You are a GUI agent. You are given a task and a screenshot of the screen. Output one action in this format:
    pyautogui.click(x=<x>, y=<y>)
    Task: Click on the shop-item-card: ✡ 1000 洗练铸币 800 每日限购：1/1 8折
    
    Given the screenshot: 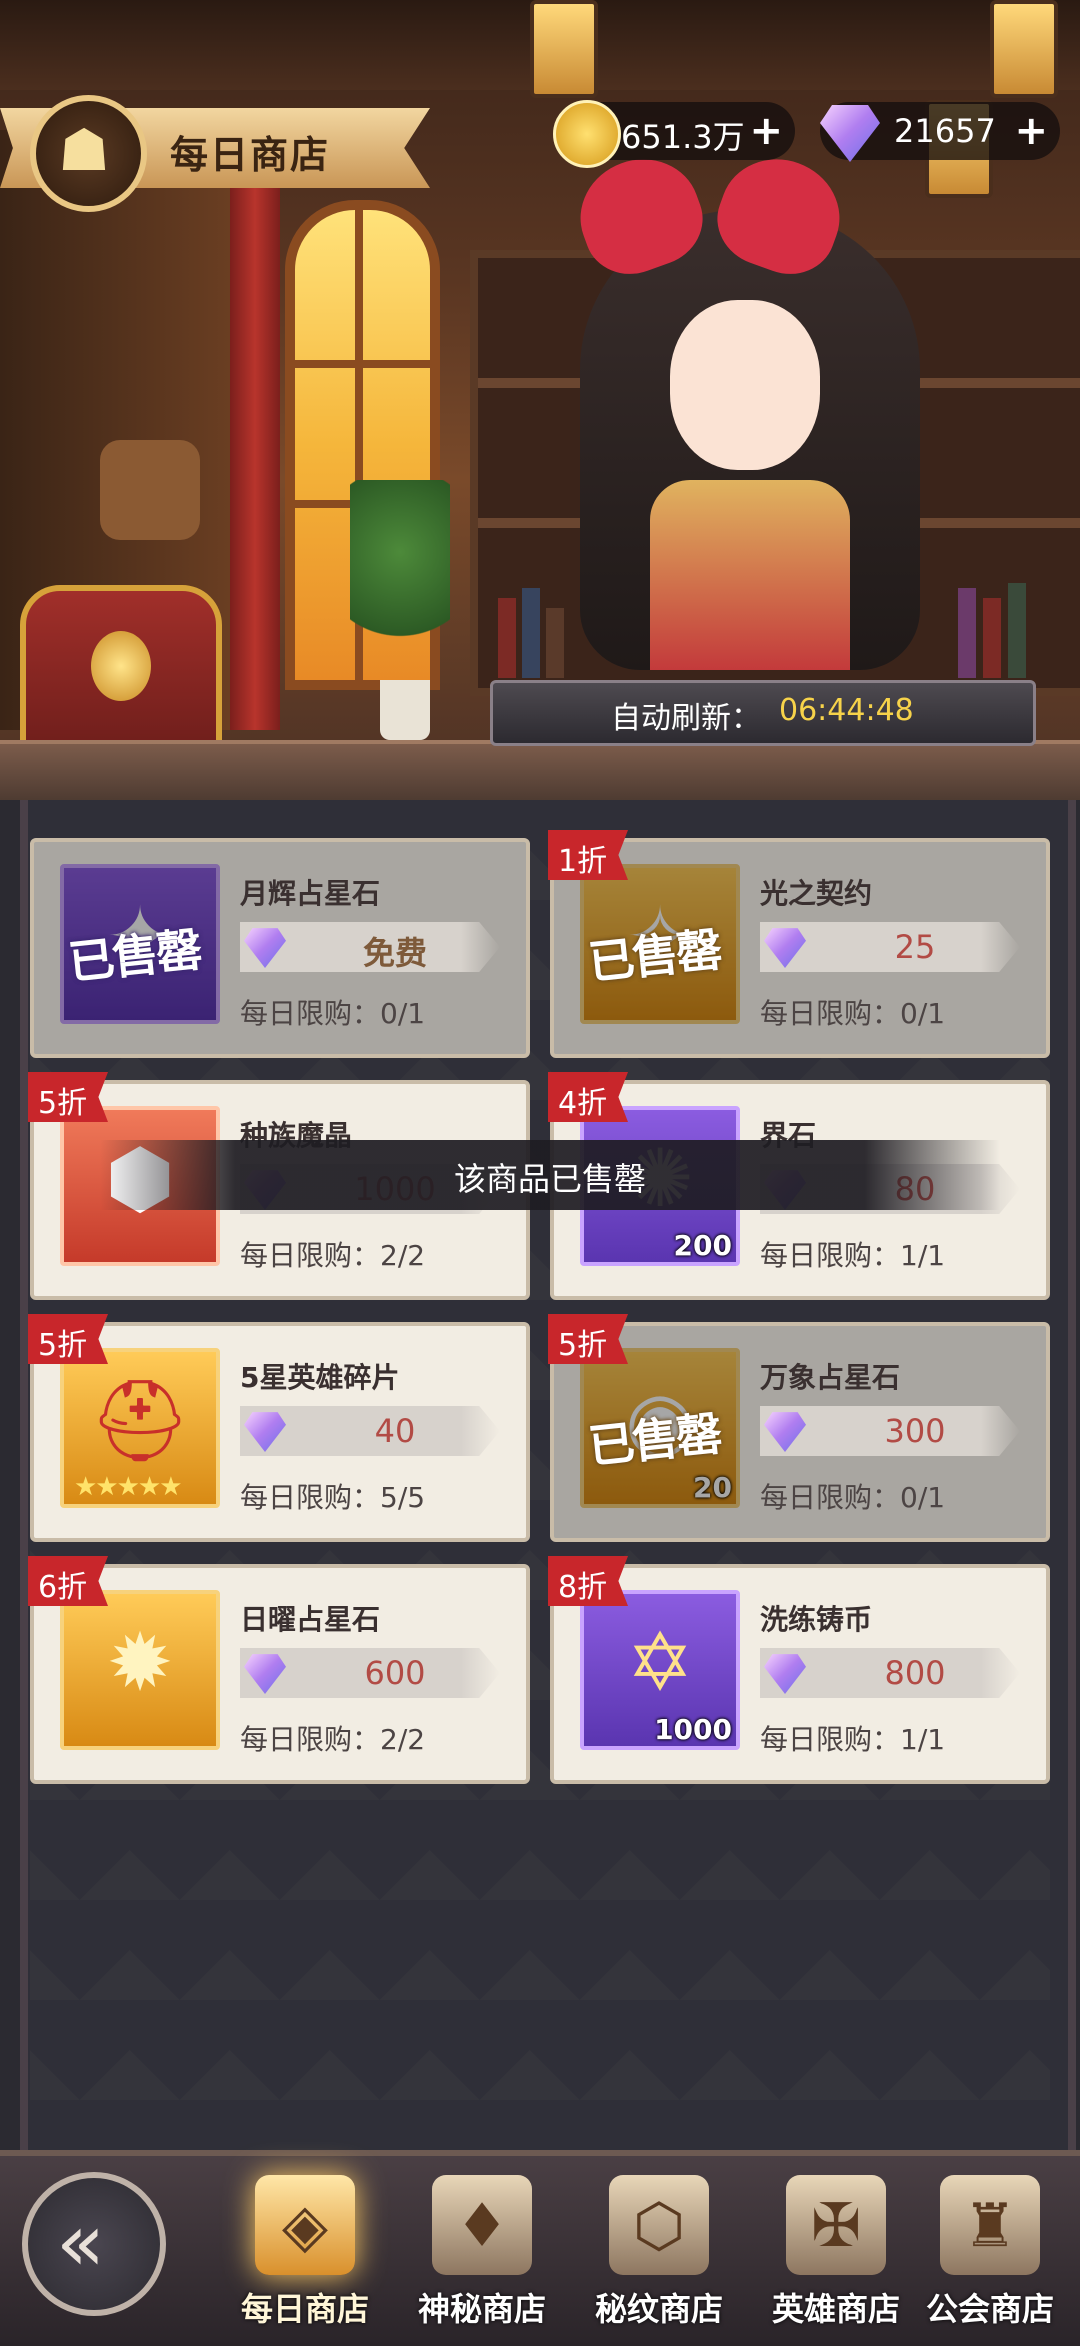 What is the action you would take?
    pyautogui.click(x=799, y=1670)
    